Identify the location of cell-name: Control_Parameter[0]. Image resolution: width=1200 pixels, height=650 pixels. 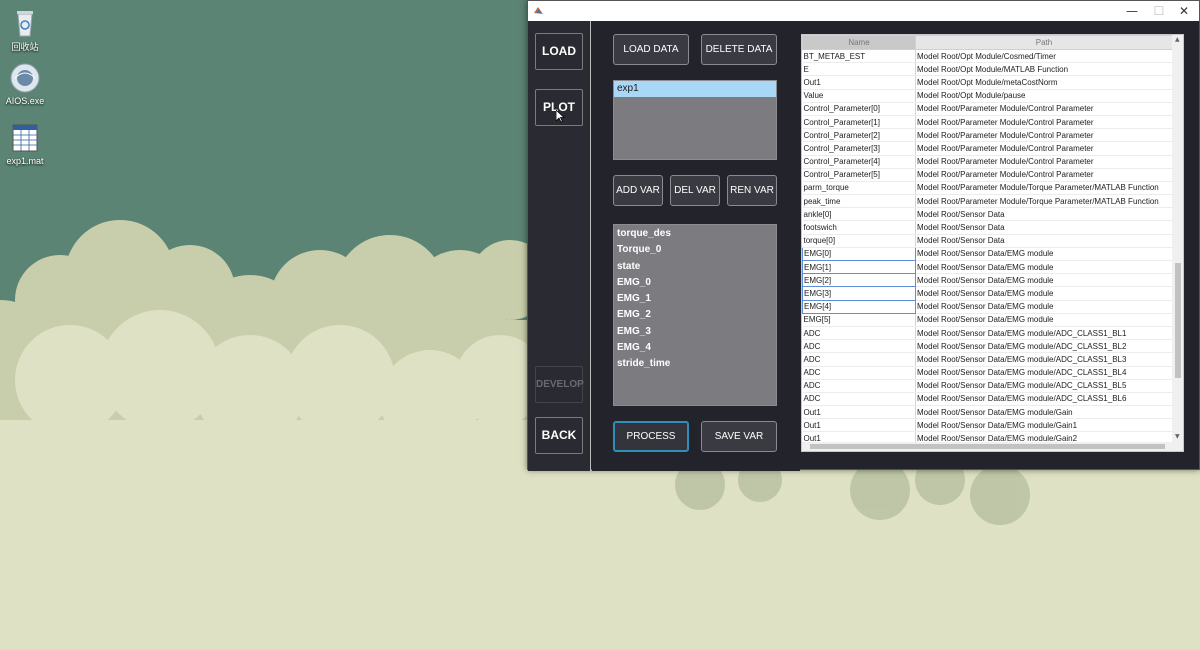
(859, 109).